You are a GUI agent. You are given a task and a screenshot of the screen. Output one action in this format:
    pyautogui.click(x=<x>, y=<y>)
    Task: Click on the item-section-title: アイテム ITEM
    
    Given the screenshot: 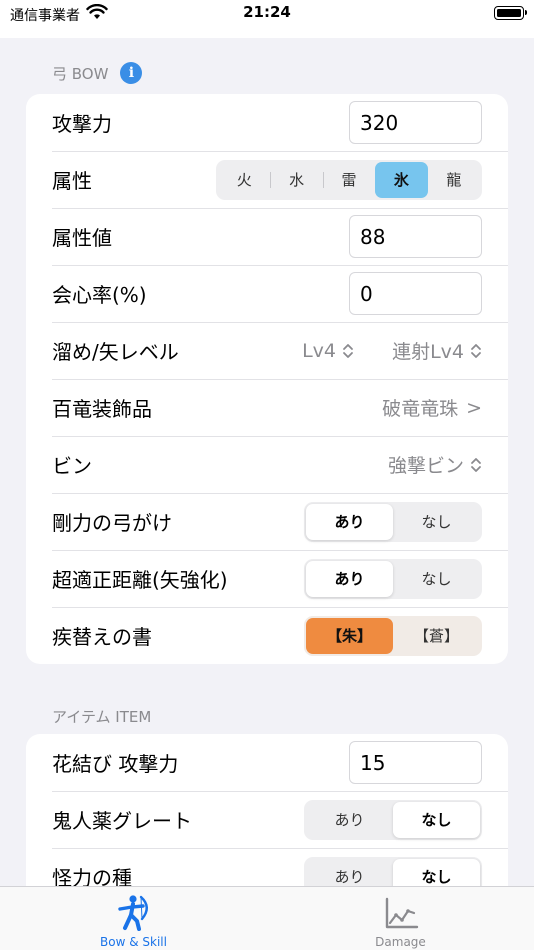 What is the action you would take?
    pyautogui.click(x=102, y=717)
    